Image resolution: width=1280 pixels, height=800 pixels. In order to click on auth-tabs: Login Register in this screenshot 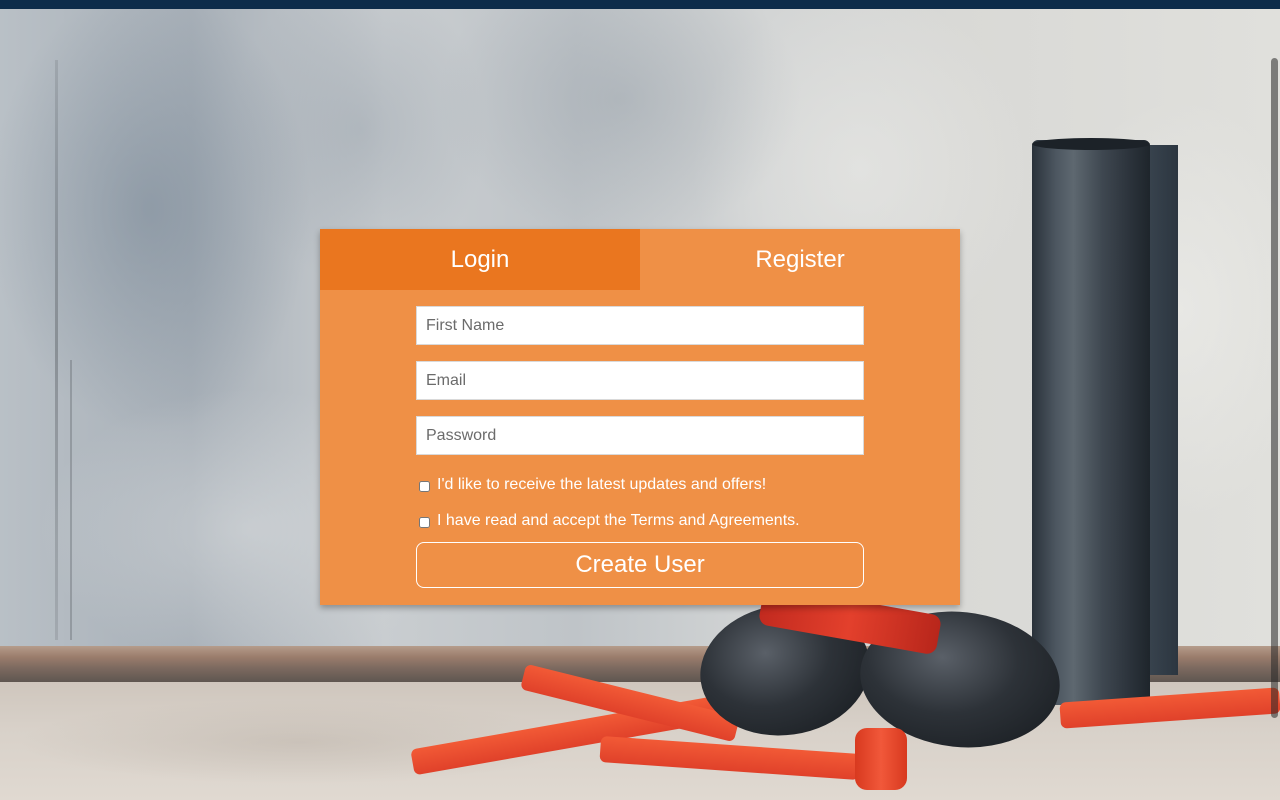, I will do `click(640, 259)`.